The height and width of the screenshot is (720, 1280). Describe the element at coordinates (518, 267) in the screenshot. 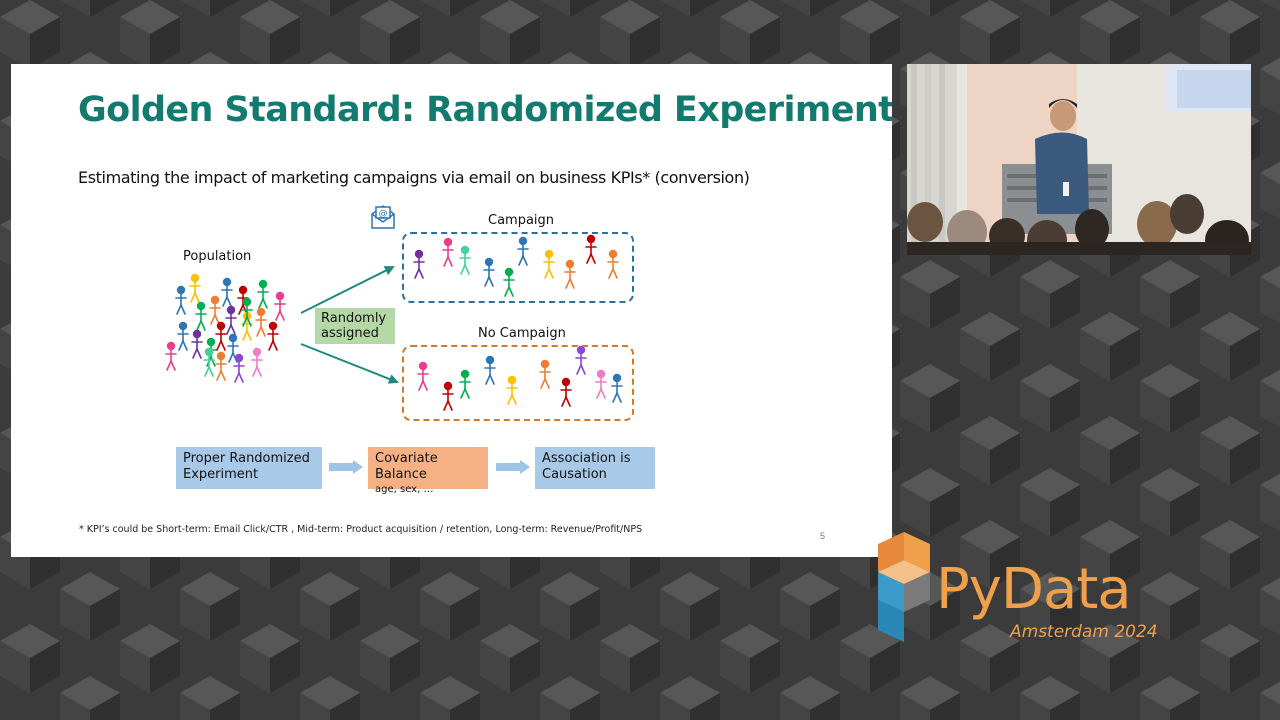

I see `campaign-group-box` at that location.